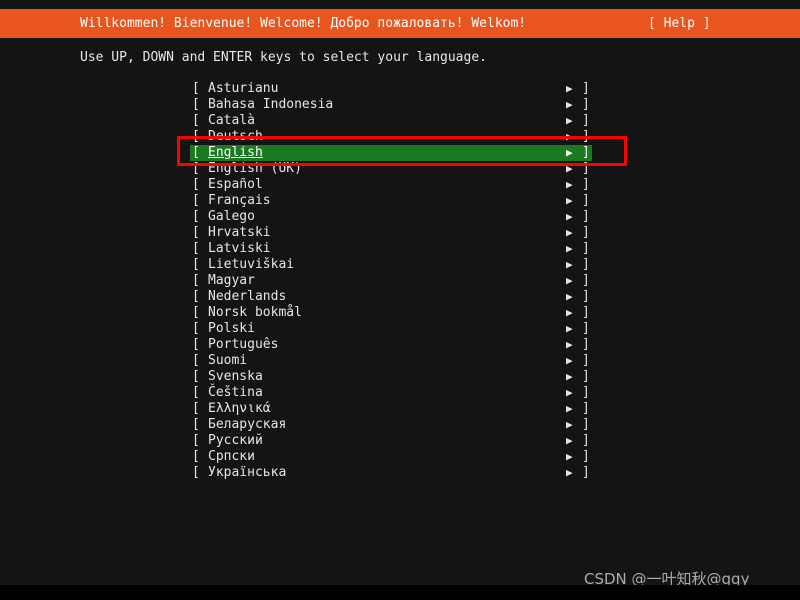 The height and width of the screenshot is (600, 800). What do you see at coordinates (400, 233) in the screenshot?
I see `language-option: [Hrvatski ▶]` at bounding box center [400, 233].